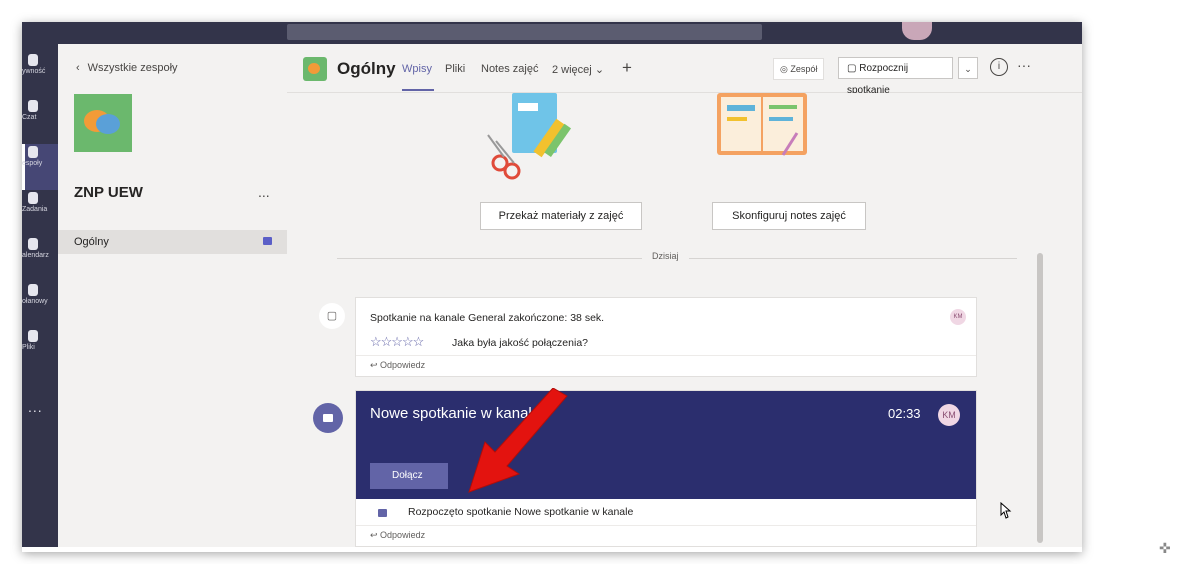  Describe the element at coordinates (904, 413) in the screenshot. I see `meeting-timer: 02:33` at that location.